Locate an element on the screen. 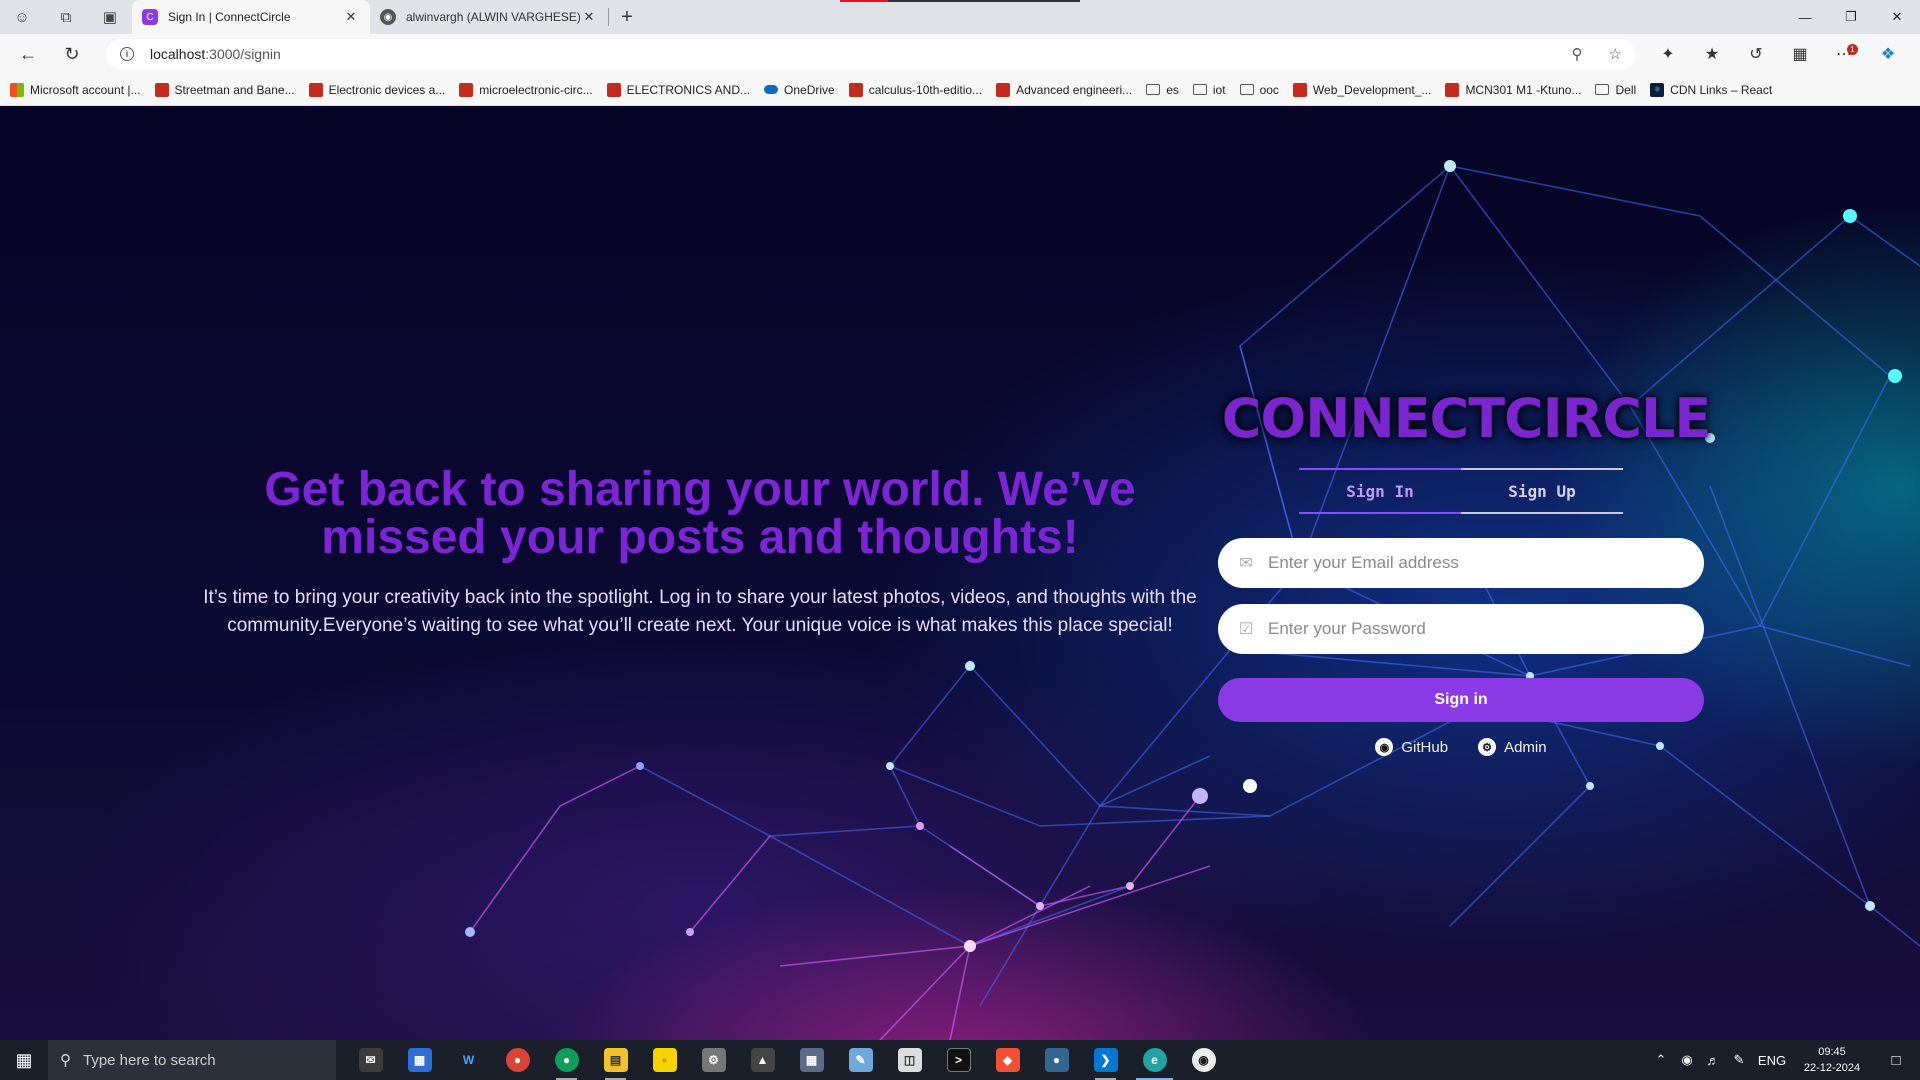  bookmark-item: ⚛ CDN Links – React is located at coordinates (1711, 89).